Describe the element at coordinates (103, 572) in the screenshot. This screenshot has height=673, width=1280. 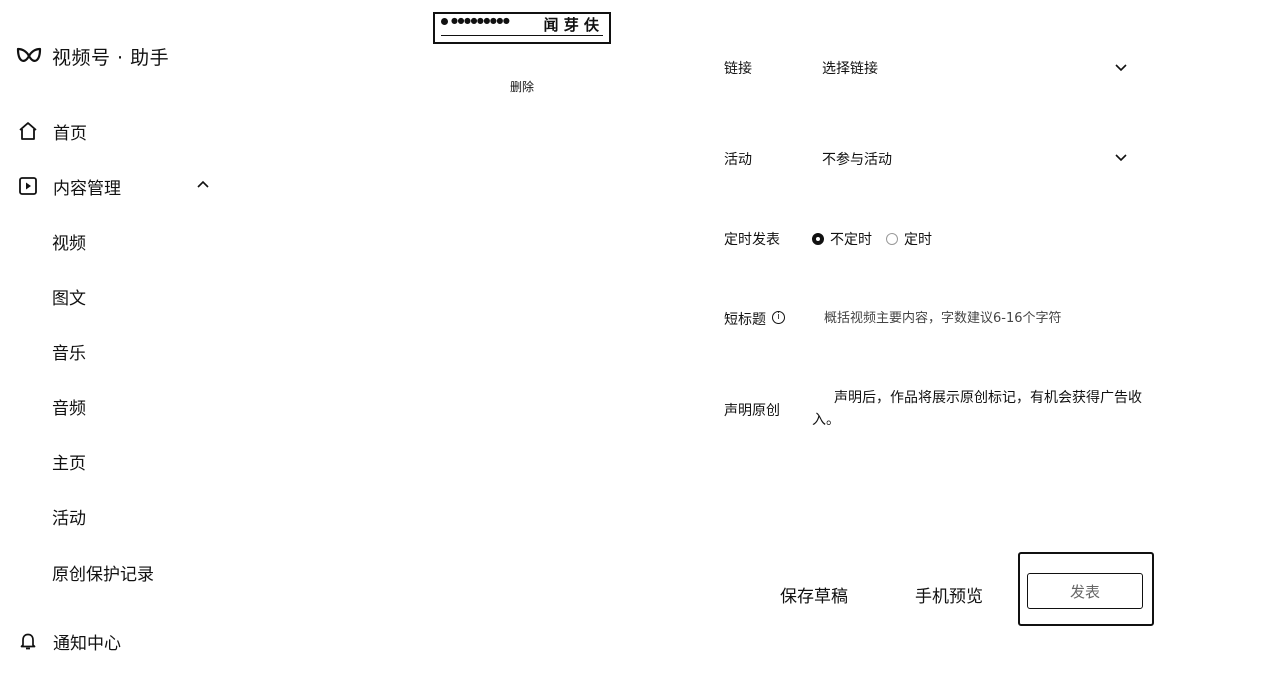
I see `sidebar-subitem-original-protection: 原创保护记录` at that location.